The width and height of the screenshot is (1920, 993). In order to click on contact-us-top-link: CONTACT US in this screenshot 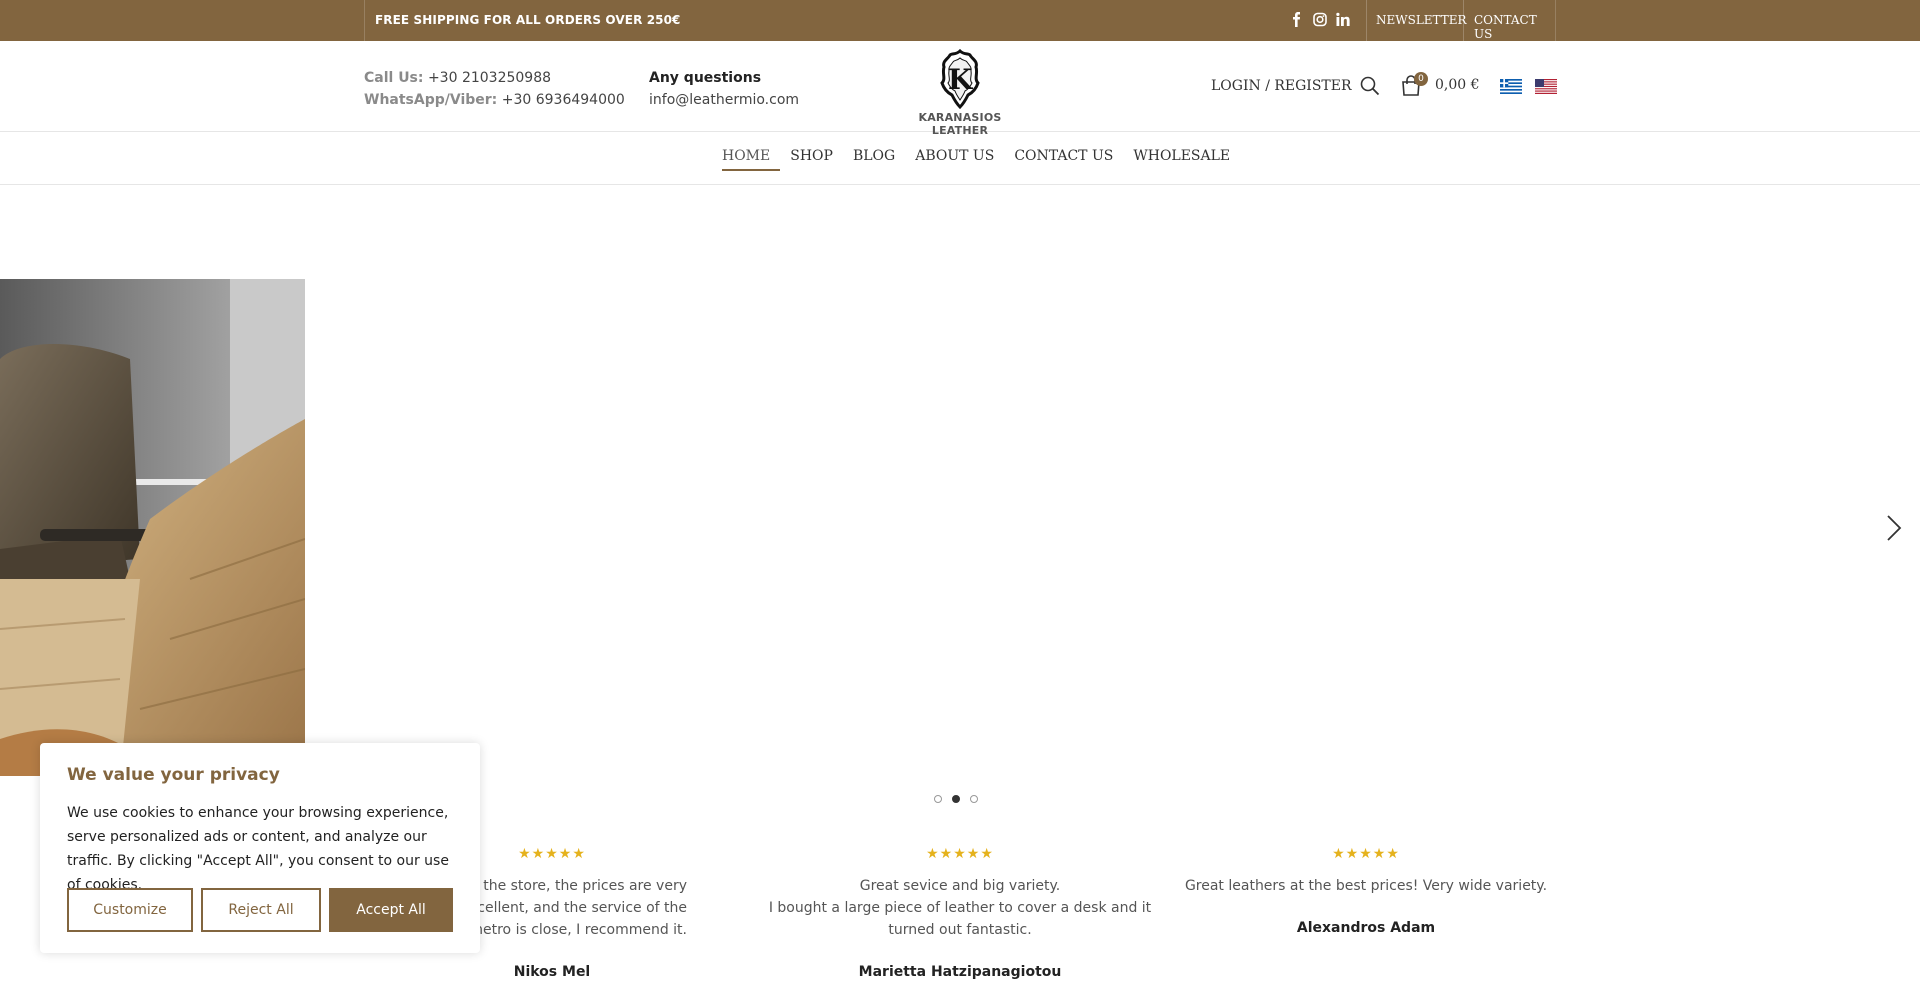, I will do `click(1514, 27)`.